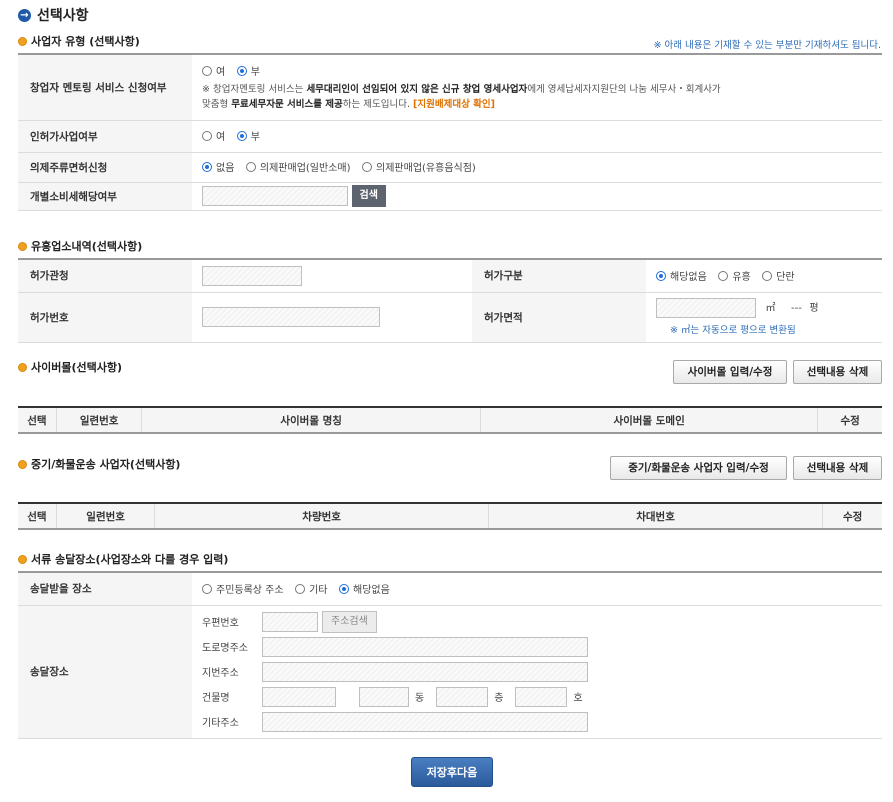 This screenshot has height=802, width=893. What do you see at coordinates (368, 196) in the screenshot?
I see `excise-search-button: 검색` at bounding box center [368, 196].